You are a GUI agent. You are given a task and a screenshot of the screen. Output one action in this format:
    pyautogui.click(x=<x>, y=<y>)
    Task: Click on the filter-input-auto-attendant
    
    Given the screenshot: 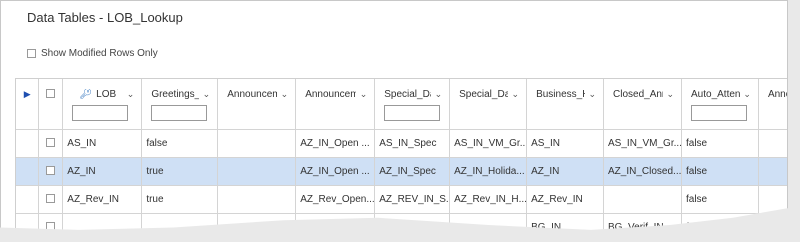 What is the action you would take?
    pyautogui.click(x=719, y=113)
    